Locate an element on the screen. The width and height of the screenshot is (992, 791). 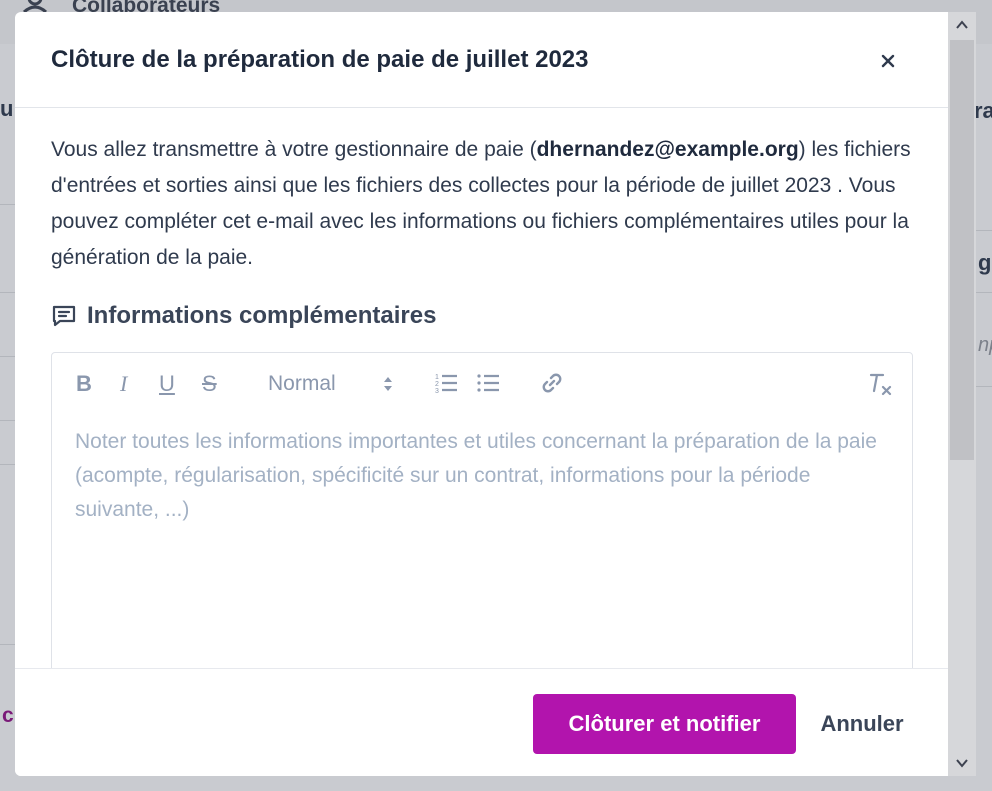
right-fragment-text: ra is located at coordinates (983, 110).